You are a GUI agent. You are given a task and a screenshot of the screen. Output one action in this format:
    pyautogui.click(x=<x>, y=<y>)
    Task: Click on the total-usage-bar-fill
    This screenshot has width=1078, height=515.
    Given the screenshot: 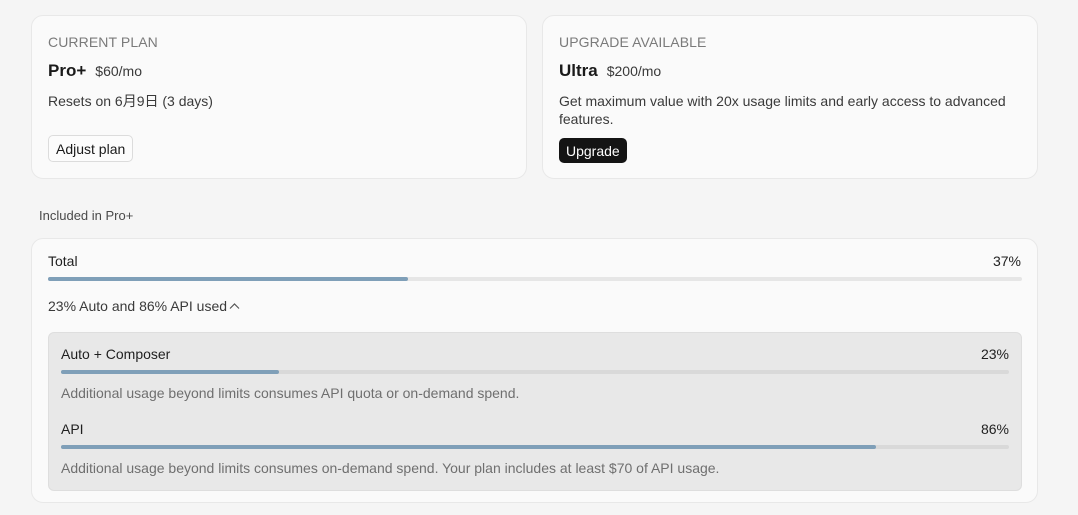 What is the action you would take?
    pyautogui.click(x=228, y=279)
    